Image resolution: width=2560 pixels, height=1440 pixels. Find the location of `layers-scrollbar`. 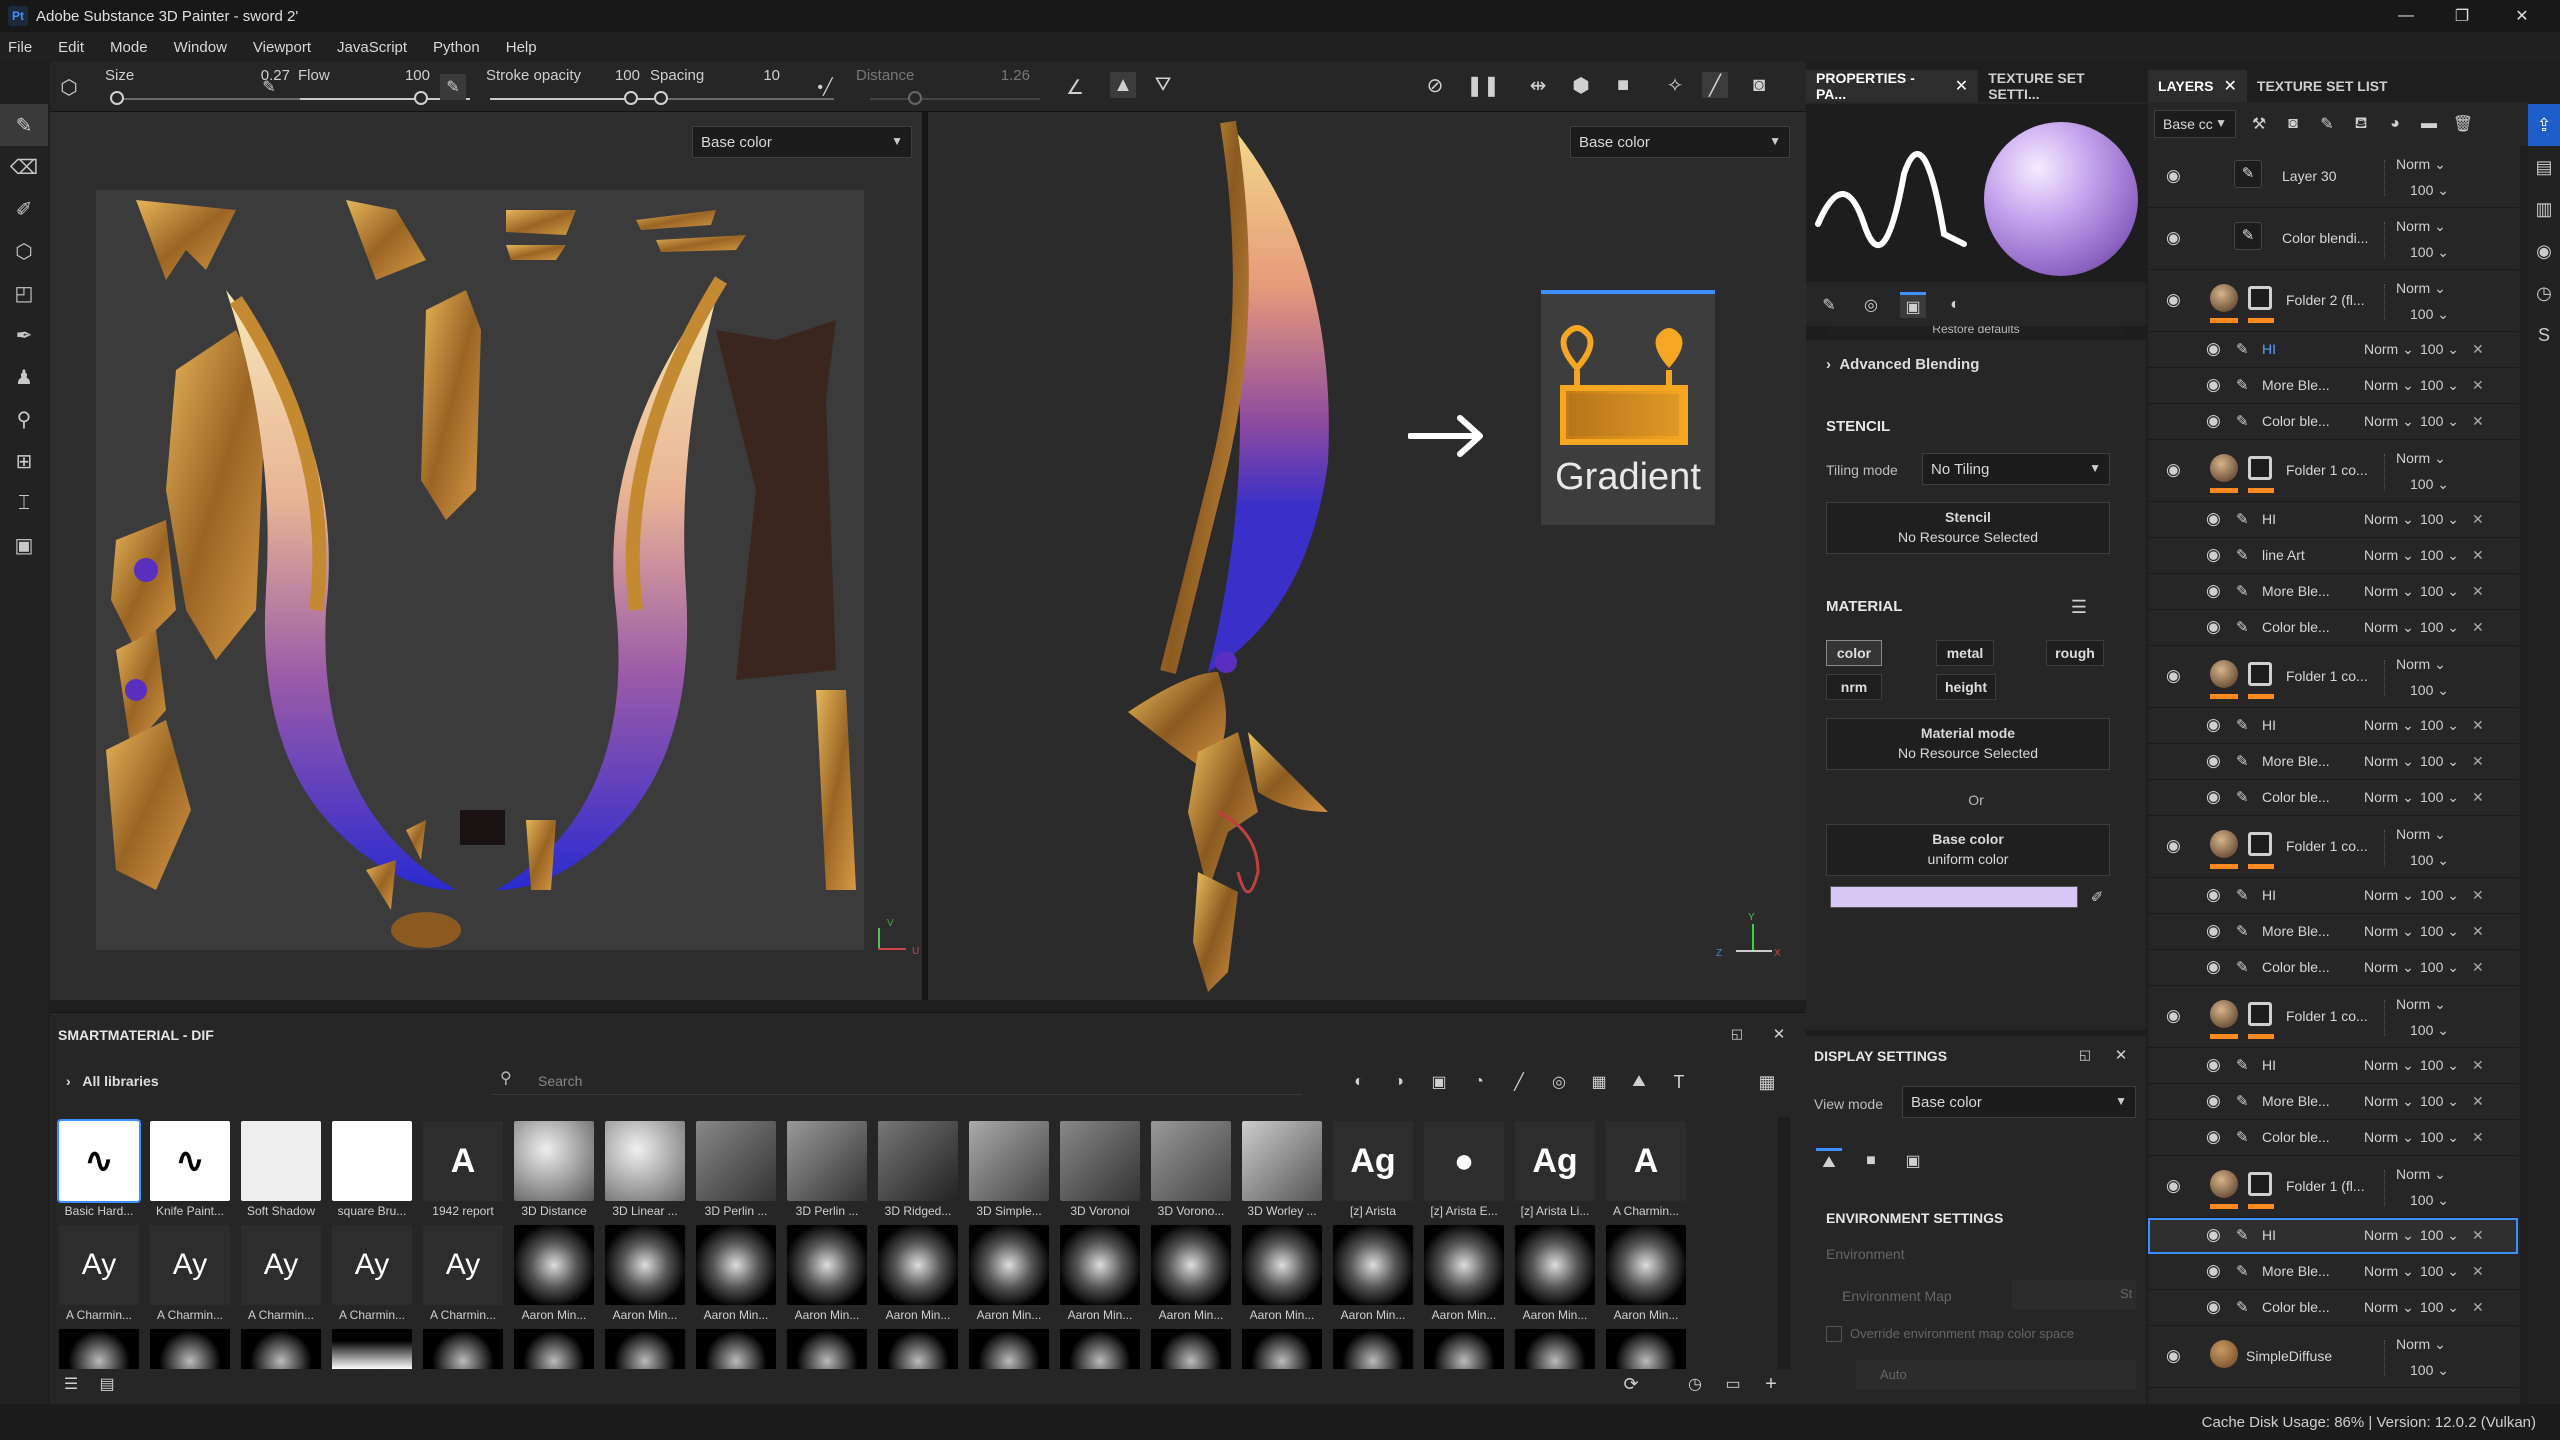

layers-scrollbar is located at coordinates (2524, 775).